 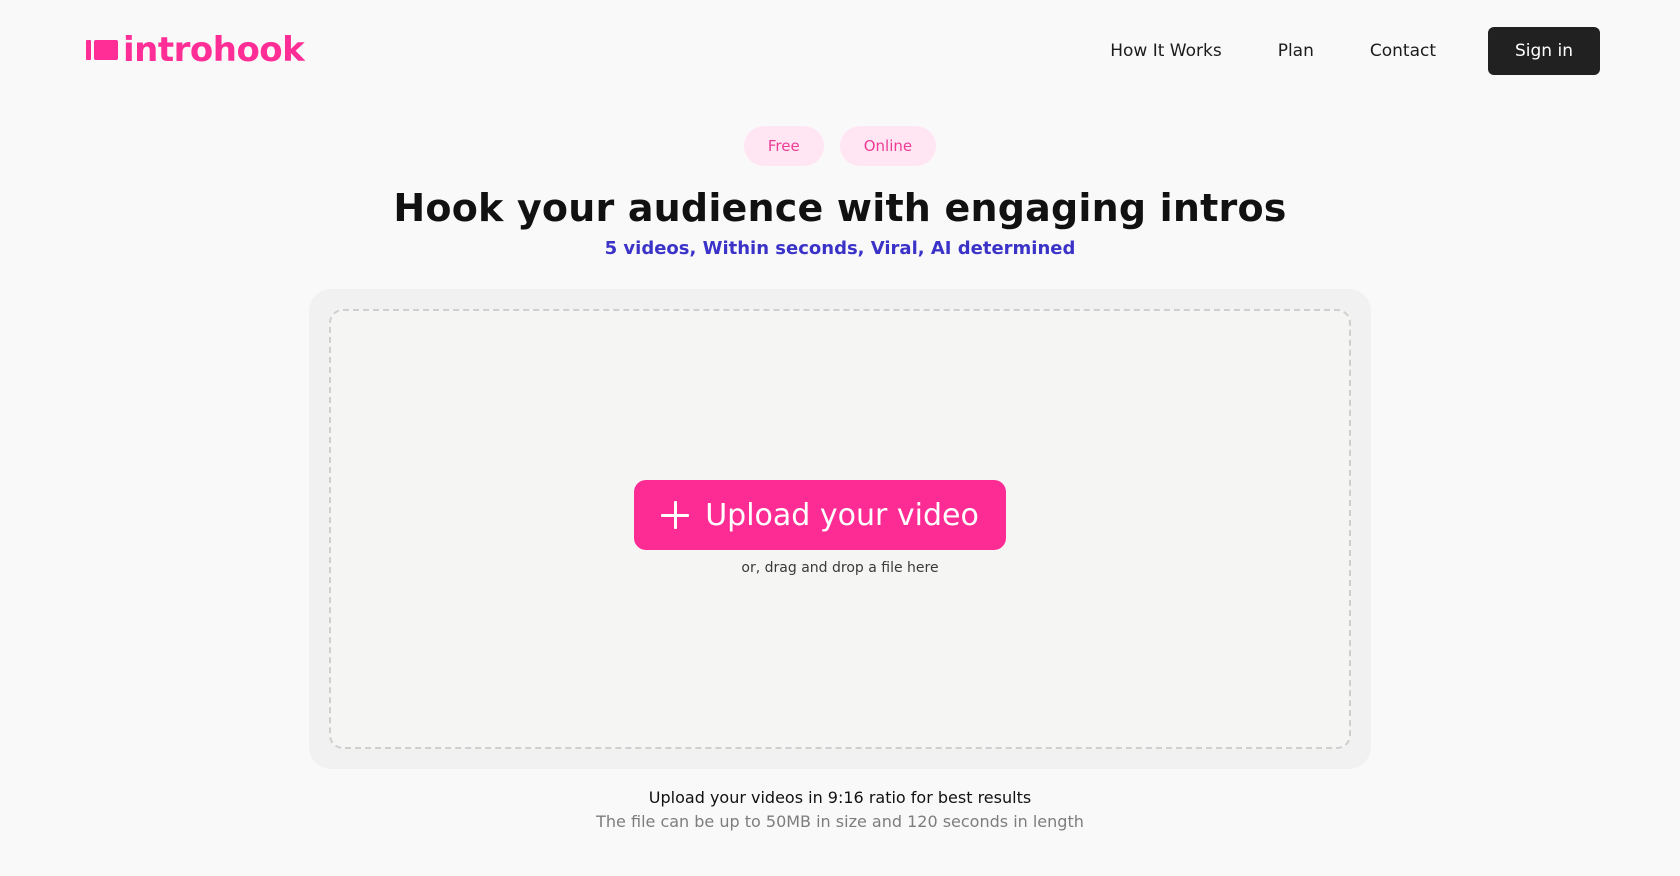 I want to click on nav-link-plan: Plan, so click(x=1296, y=51).